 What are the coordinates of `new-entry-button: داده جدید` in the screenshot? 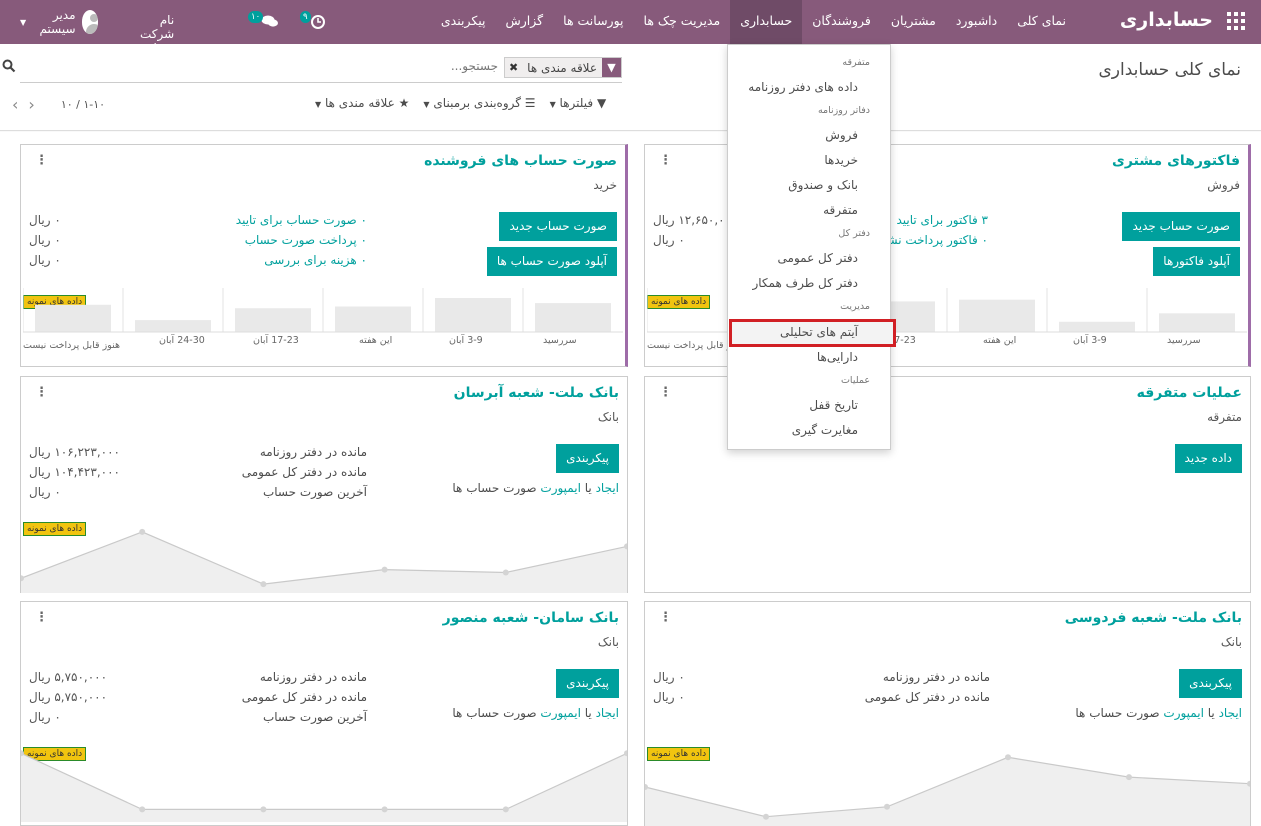 It's located at (1208, 458).